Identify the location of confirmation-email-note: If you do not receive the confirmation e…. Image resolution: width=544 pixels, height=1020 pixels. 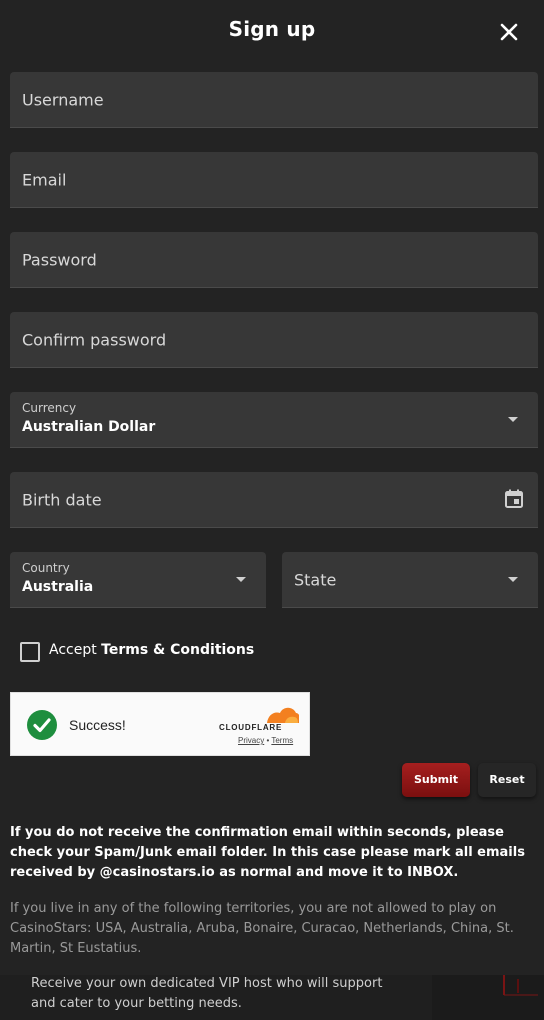
(267, 852).